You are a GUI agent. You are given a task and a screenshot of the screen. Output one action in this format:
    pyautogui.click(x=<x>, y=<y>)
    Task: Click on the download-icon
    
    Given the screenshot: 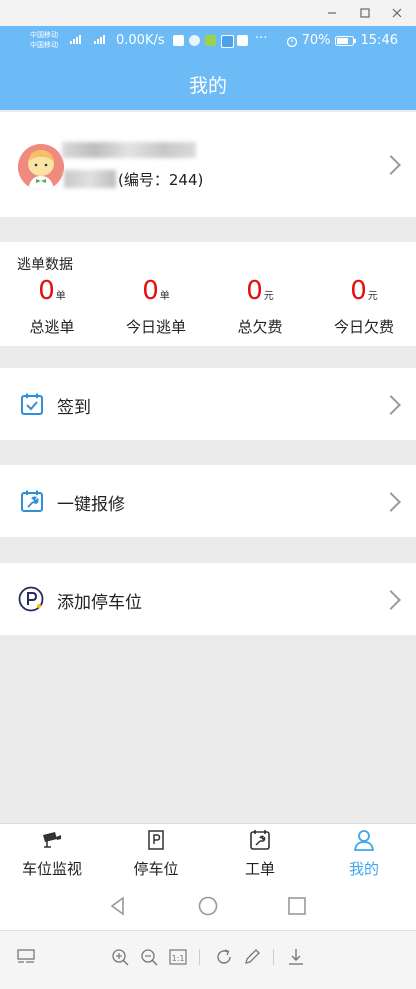 What is the action you would take?
    pyautogui.click(x=296, y=957)
    